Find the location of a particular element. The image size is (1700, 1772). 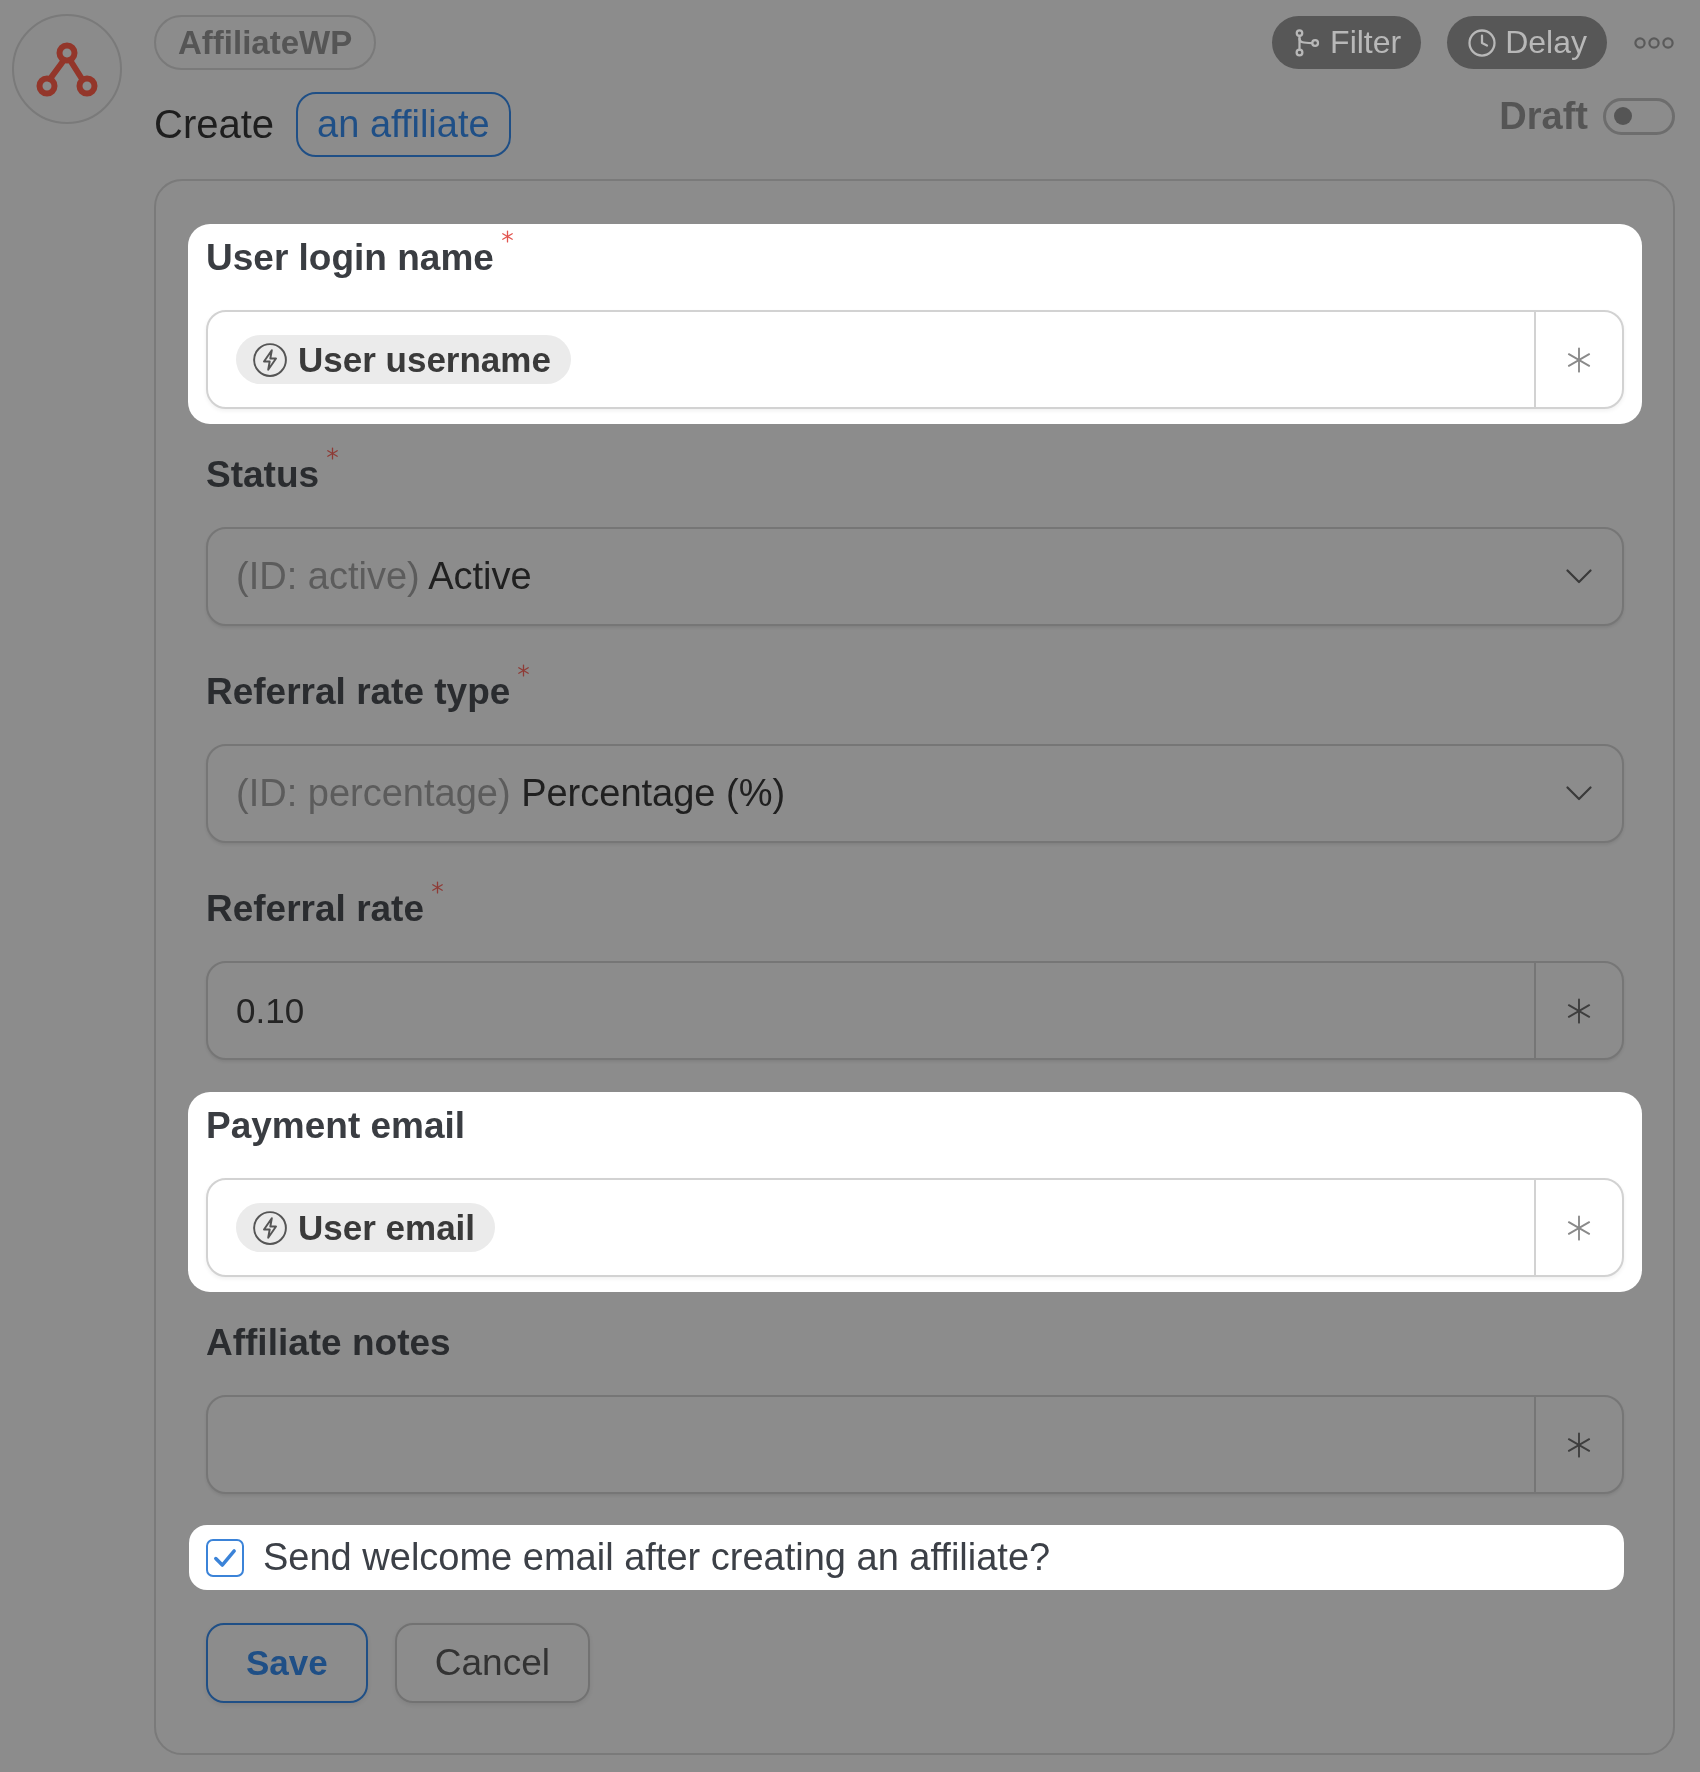

field-label: Referral rate is located at coordinates (315, 909).